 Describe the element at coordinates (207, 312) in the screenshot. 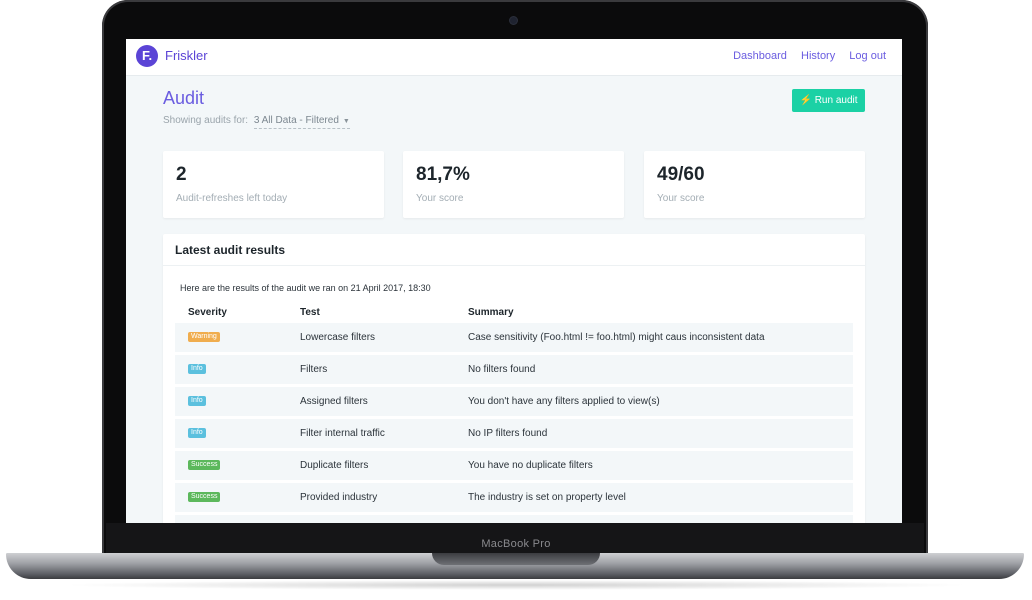

I see `column-severity: Severity` at that location.